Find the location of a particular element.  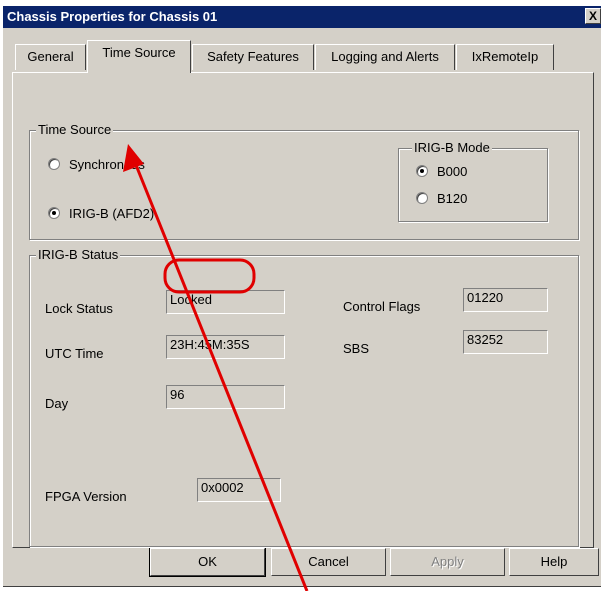

help-button-label: Help is located at coordinates (554, 561).